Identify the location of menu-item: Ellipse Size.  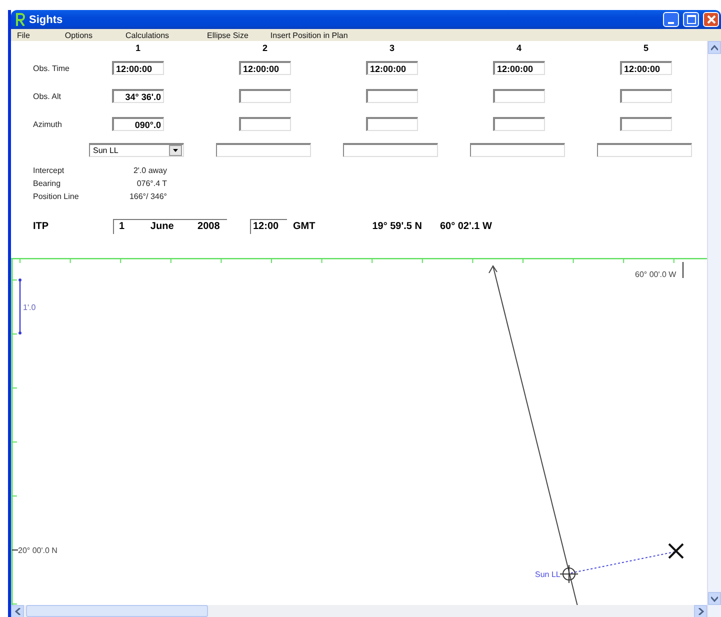
(227, 35).